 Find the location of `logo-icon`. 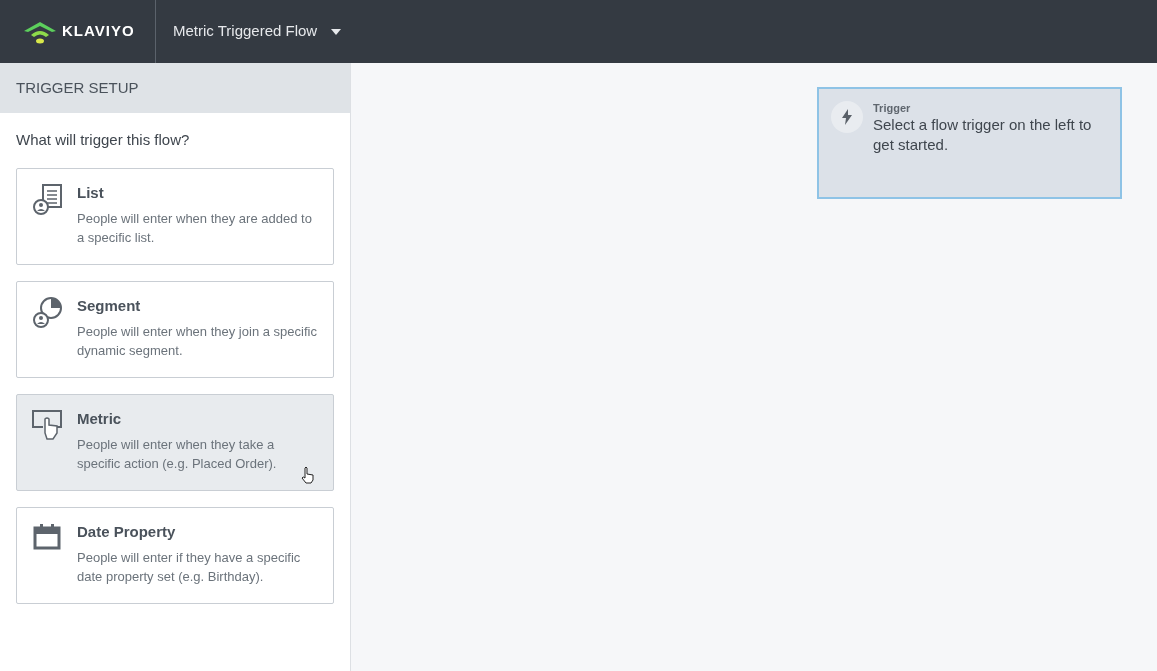

logo-icon is located at coordinates (40, 31).